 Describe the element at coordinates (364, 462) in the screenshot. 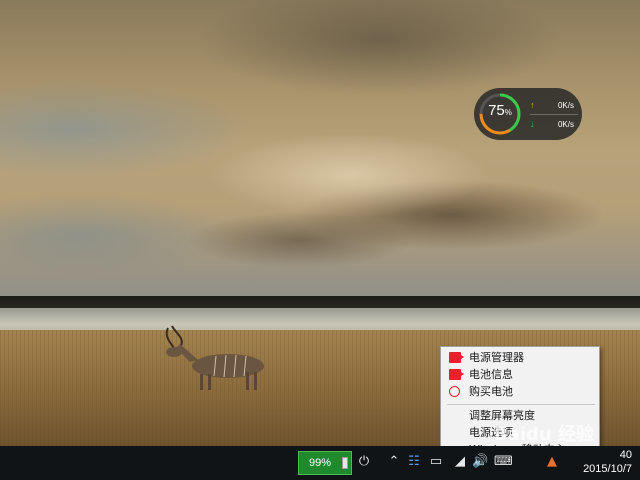

I see `power-plug-icon: ⏻` at that location.